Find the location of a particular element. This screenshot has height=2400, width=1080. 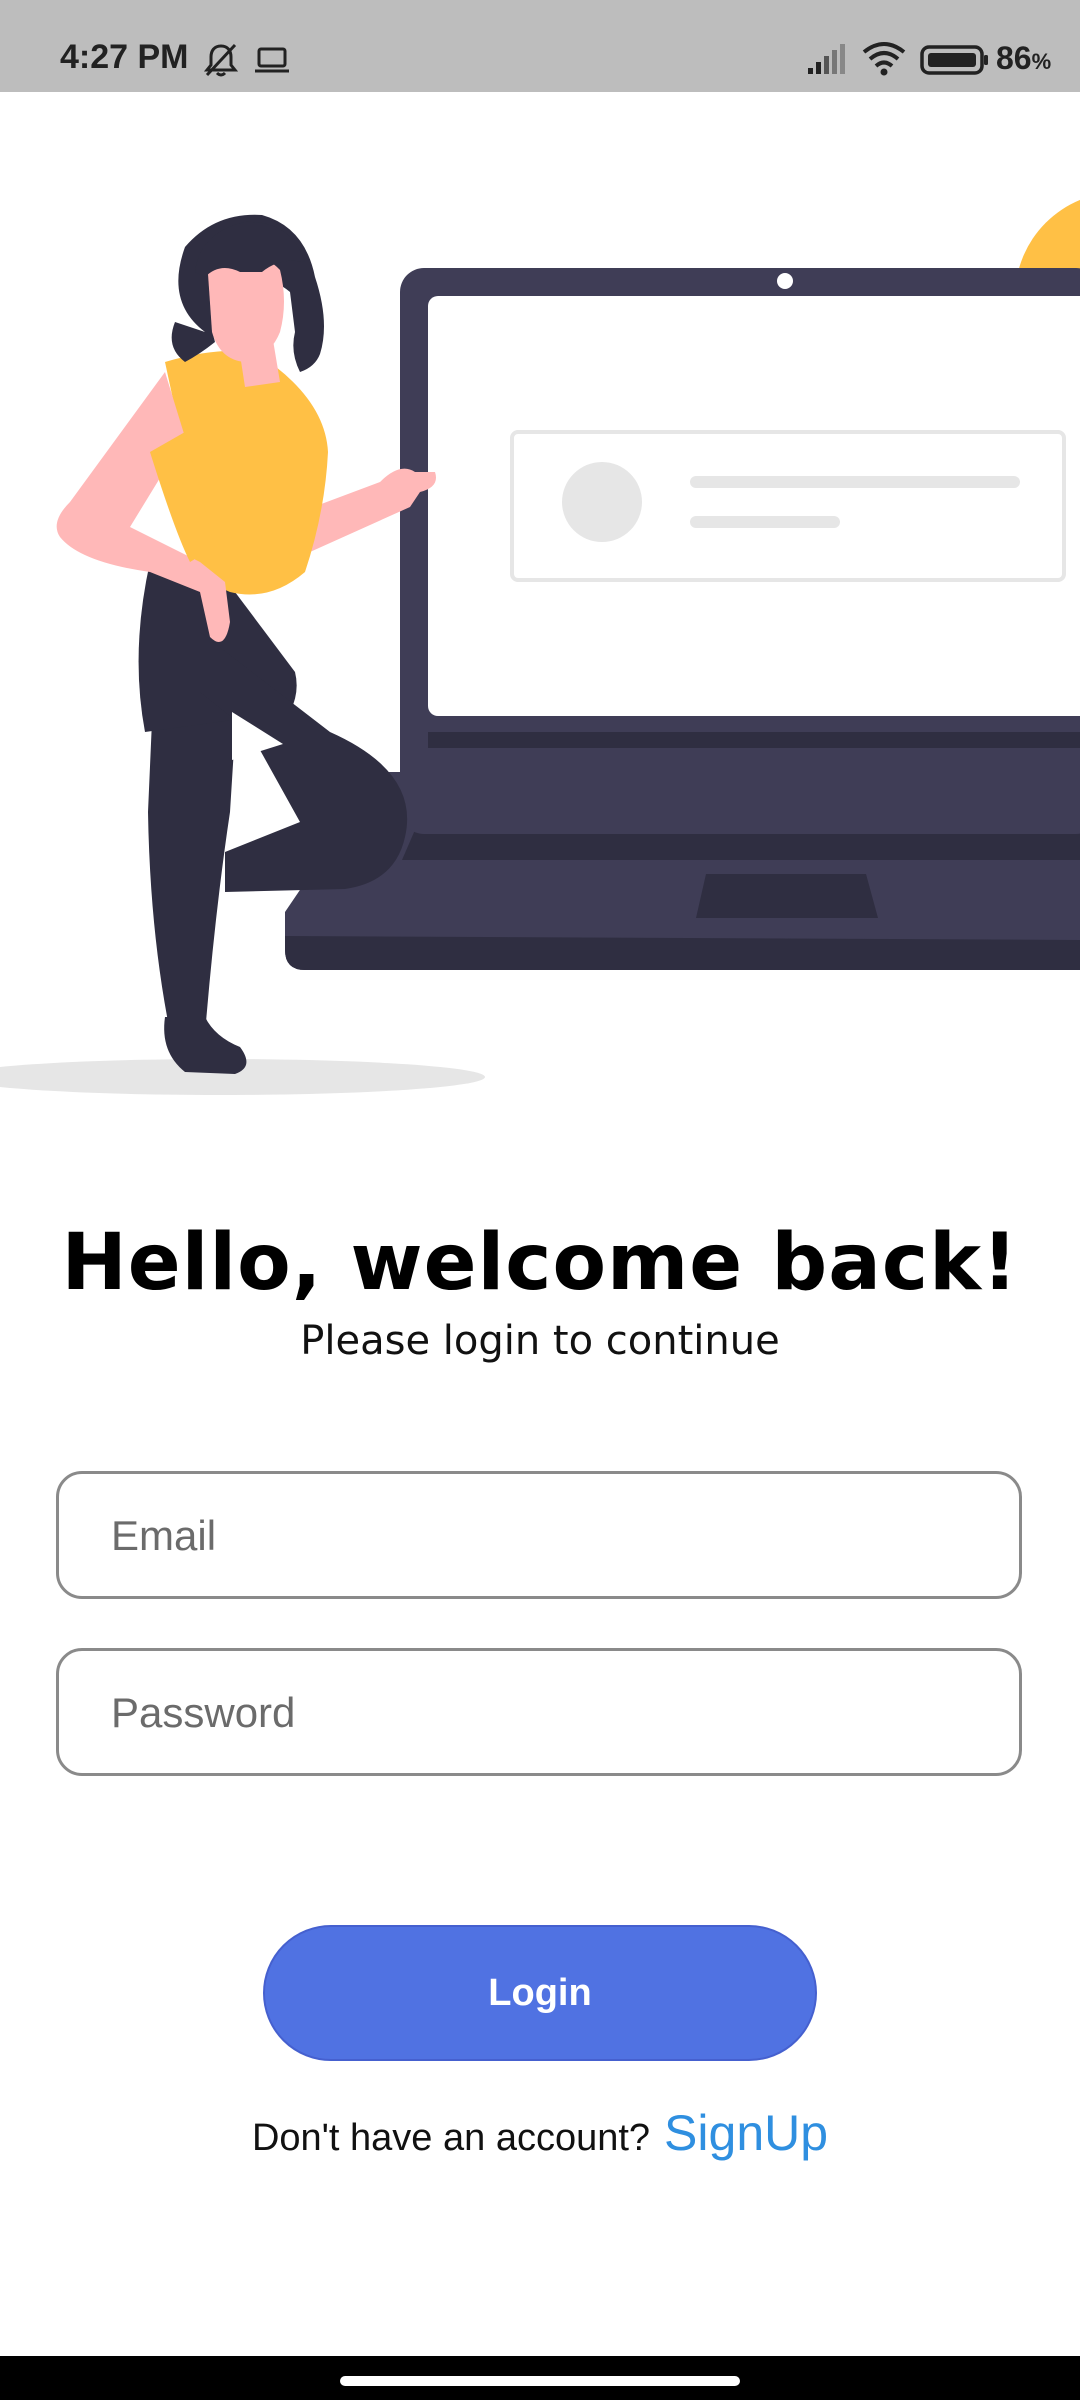

signup-prompt: Don't have an account? is located at coordinates (451, 2138).